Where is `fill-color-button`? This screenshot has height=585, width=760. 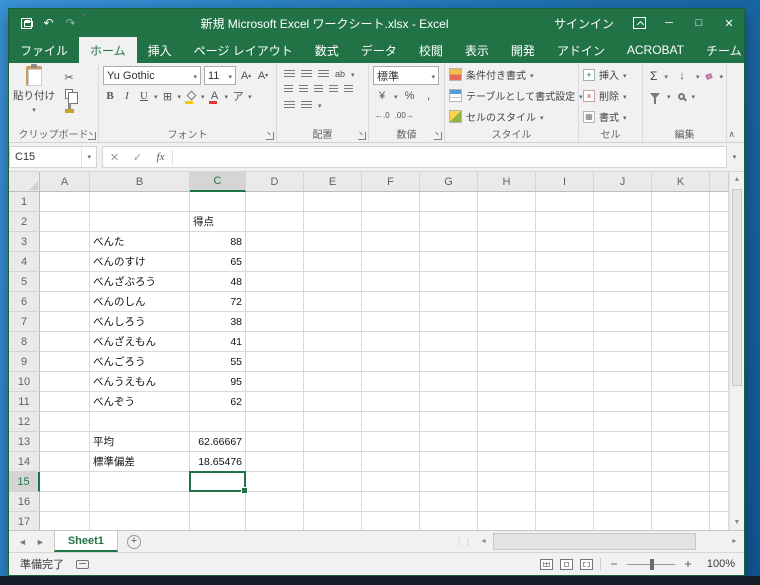 fill-color-button is located at coordinates (191, 96).